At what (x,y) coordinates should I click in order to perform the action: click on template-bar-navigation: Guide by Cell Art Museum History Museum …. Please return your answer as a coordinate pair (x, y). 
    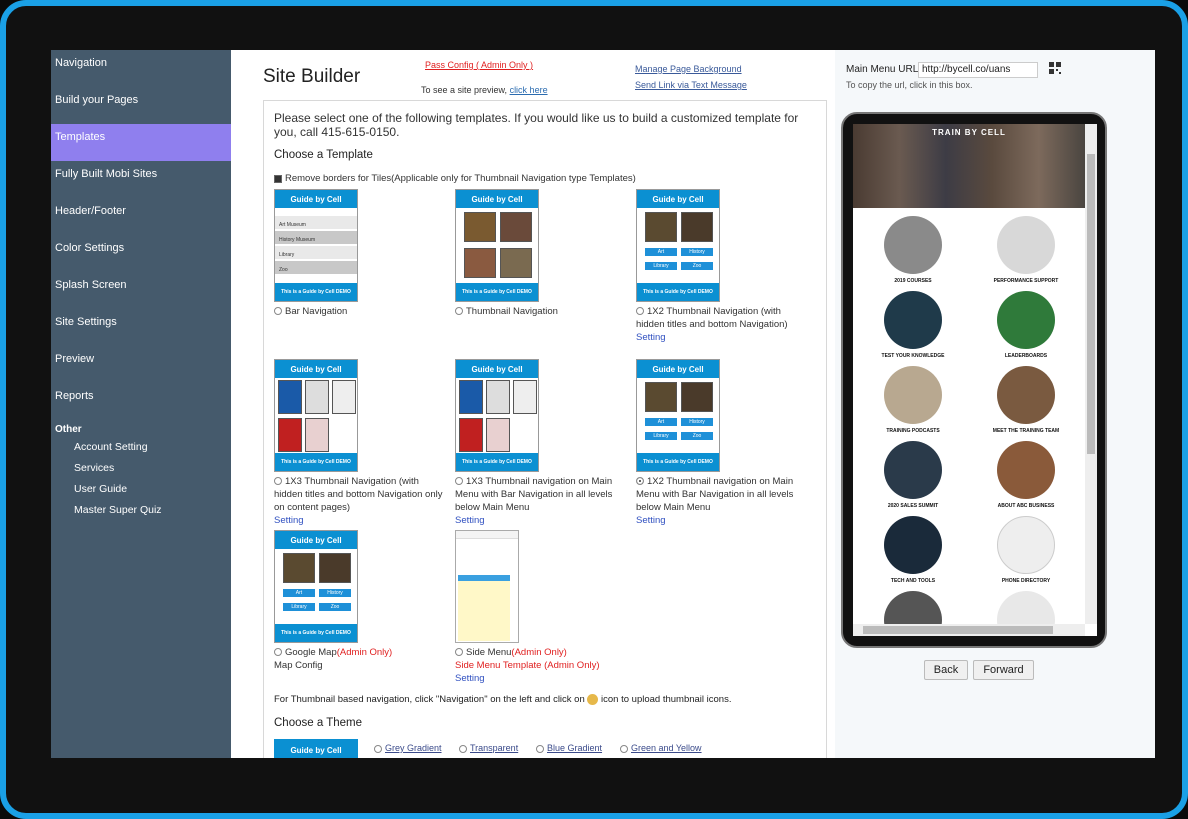
    Looking at the image, I should click on (359, 253).